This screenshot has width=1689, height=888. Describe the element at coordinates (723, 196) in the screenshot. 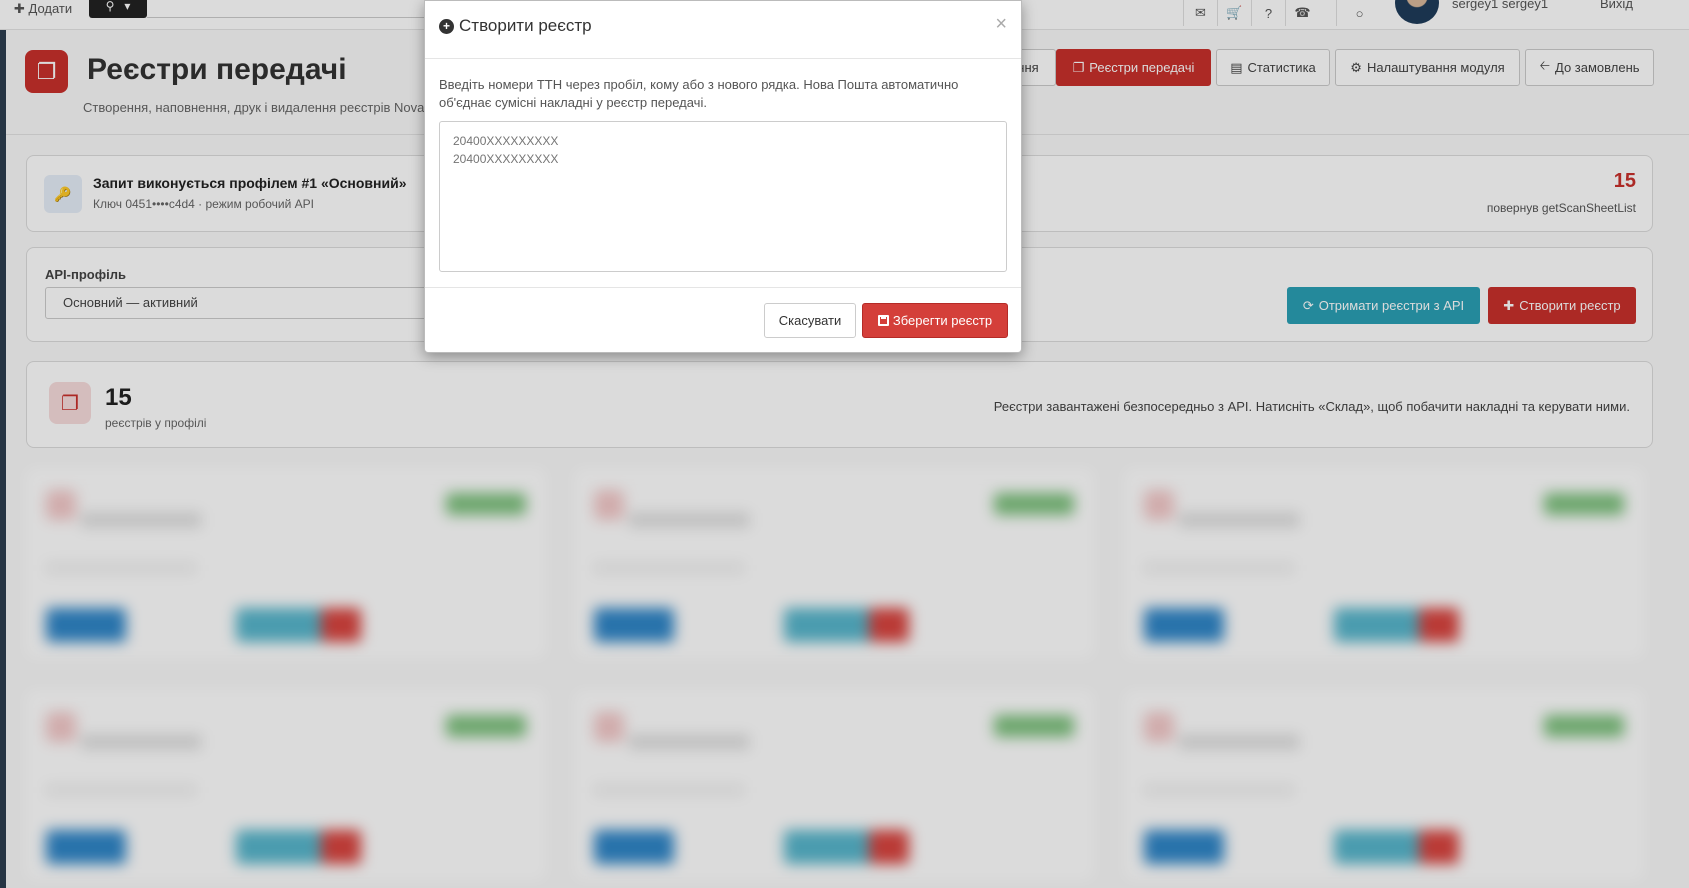

I see `ttn-numbers-textarea` at that location.